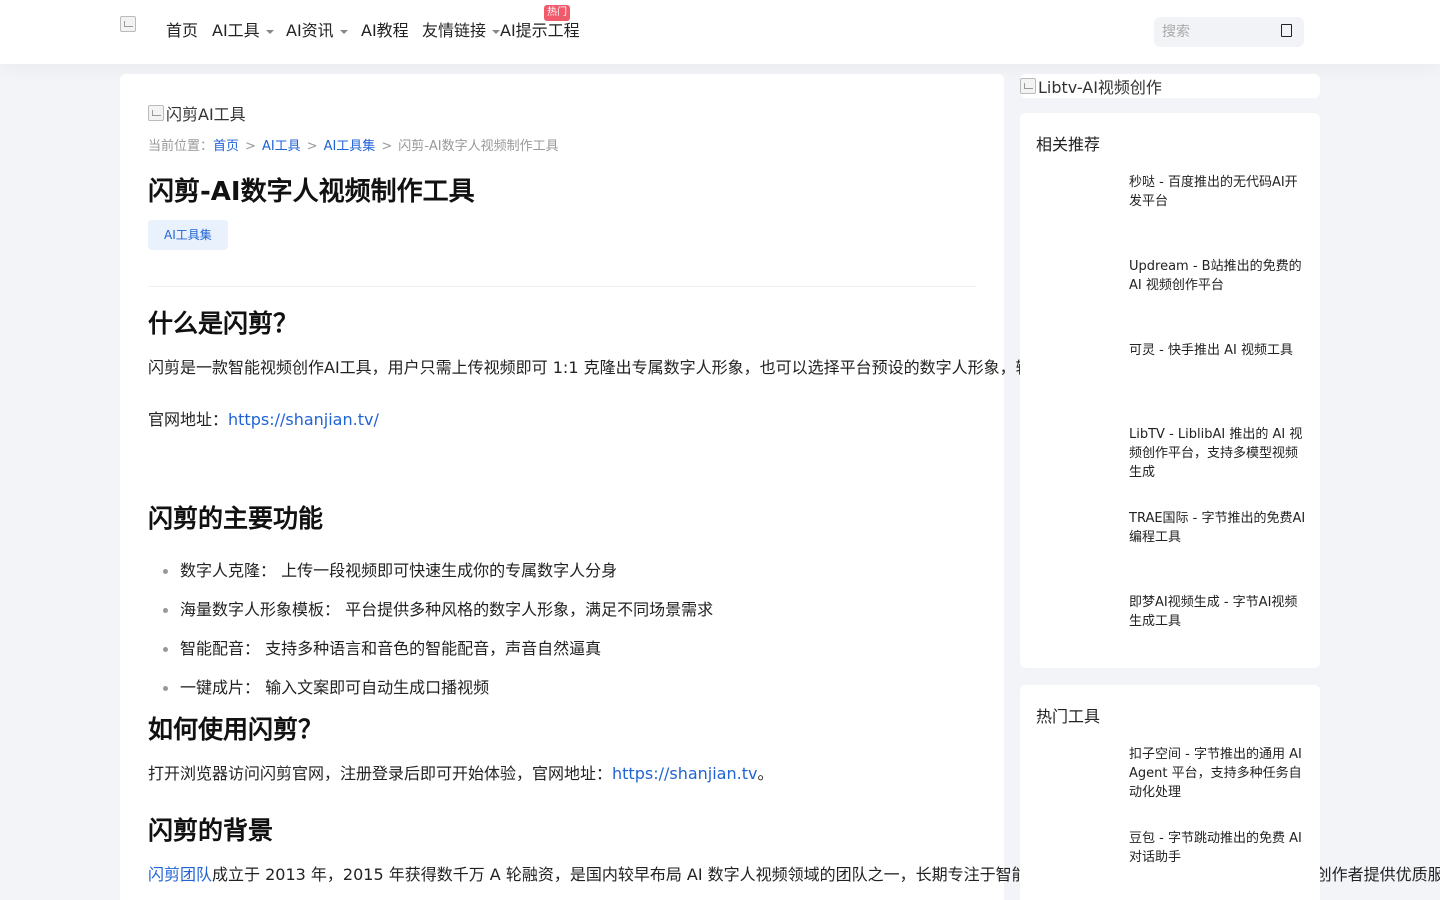  Describe the element at coordinates (562, 688) in the screenshot. I see `list-item: 一键成片： 输入文案即可自动生成口播视频` at that location.